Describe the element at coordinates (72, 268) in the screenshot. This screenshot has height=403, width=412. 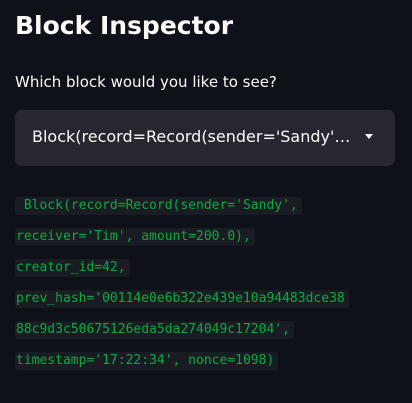
I see `code-text: creator_id=42,` at that location.